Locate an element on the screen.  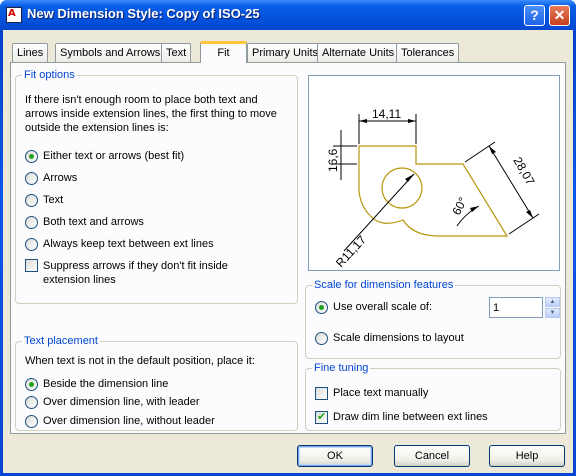
tab-label: Primary Units is located at coordinates (285, 53).